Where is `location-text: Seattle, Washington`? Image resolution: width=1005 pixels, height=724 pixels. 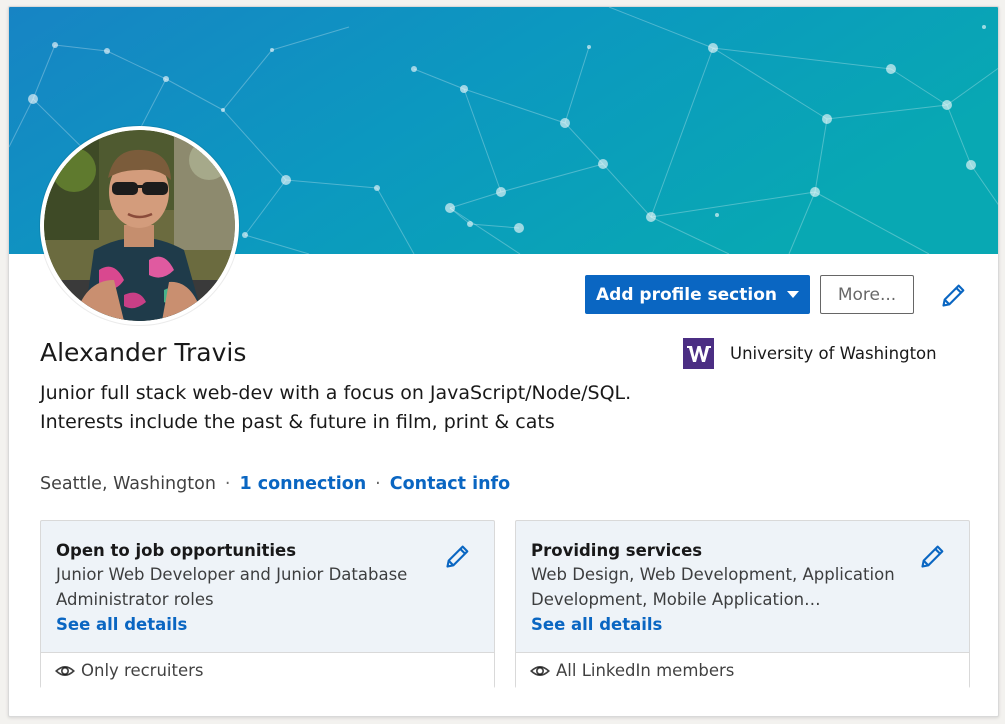
location-text: Seattle, Washington is located at coordinates (128, 484).